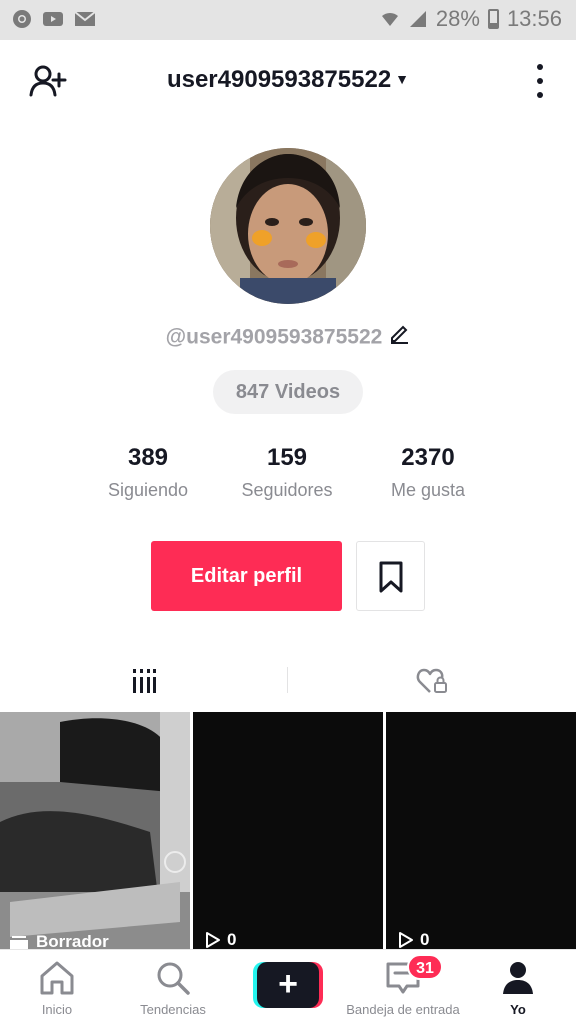  What do you see at coordinates (428, 457) in the screenshot?
I see `stat-value: 2370` at bounding box center [428, 457].